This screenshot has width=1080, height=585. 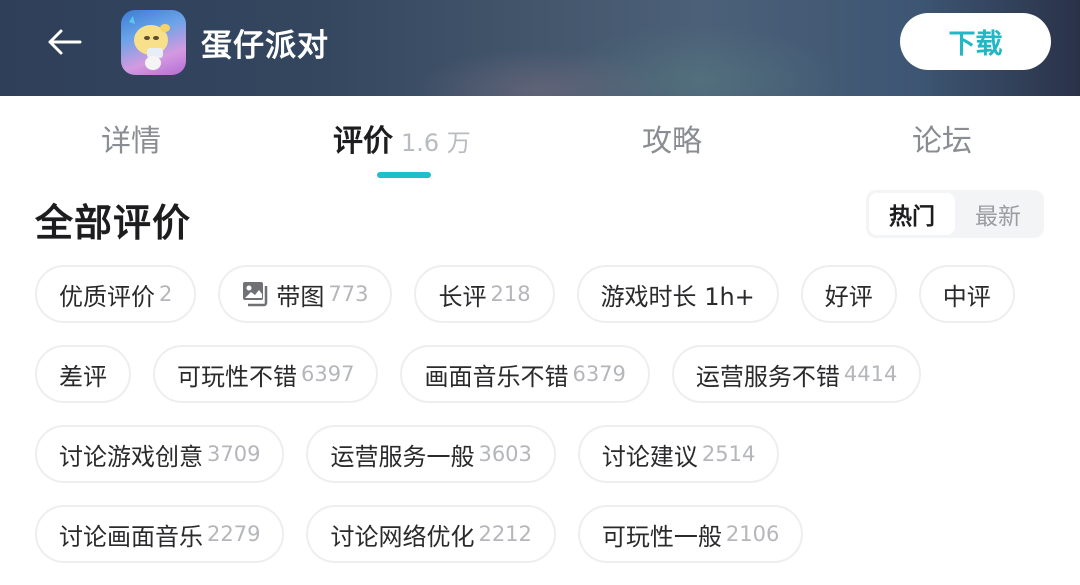 I want to click on review-count: 1.6 万, so click(x=436, y=143).